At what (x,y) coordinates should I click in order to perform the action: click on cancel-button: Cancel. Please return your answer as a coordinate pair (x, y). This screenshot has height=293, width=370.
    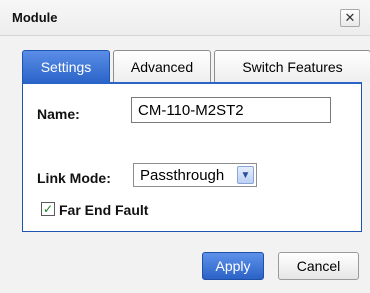
    Looking at the image, I should click on (318, 266).